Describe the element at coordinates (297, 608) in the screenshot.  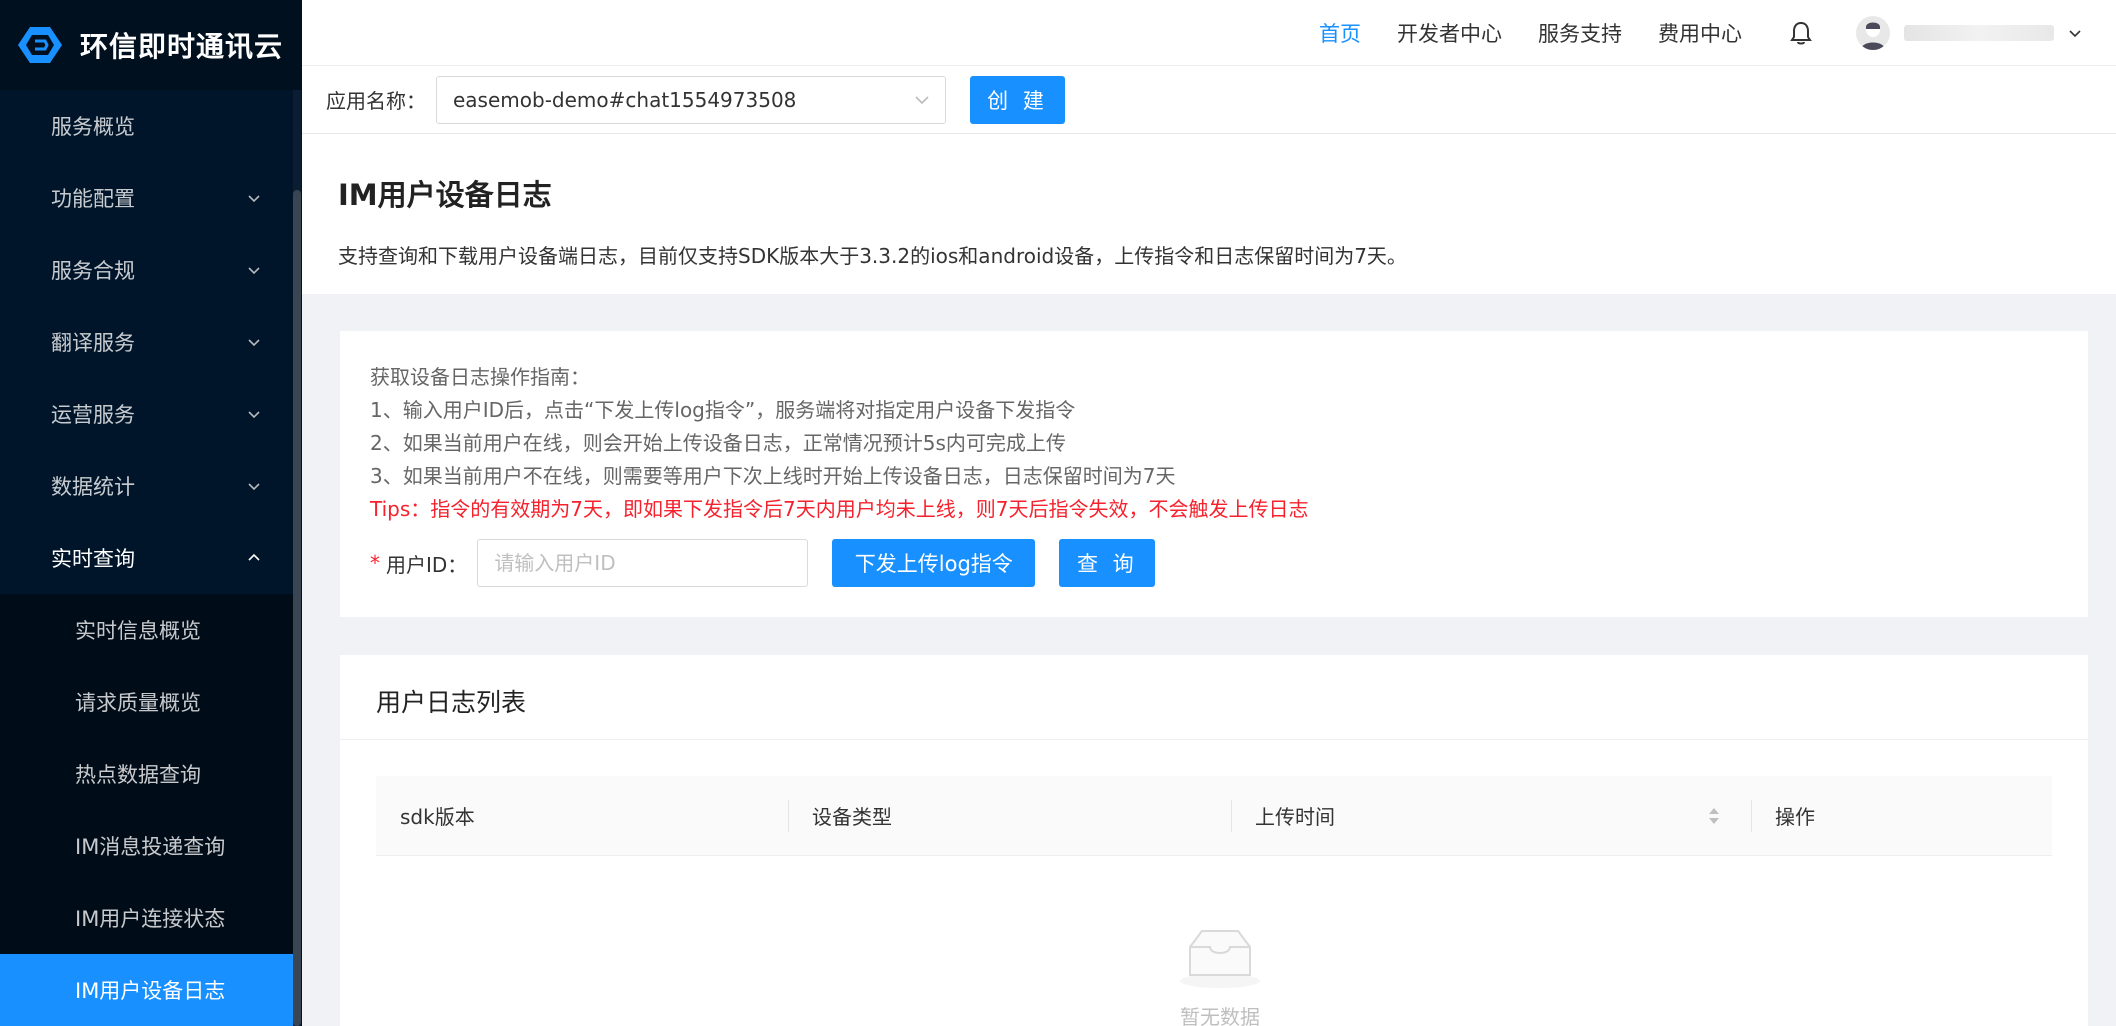
I see `sidebar-scroll-thumb` at that location.